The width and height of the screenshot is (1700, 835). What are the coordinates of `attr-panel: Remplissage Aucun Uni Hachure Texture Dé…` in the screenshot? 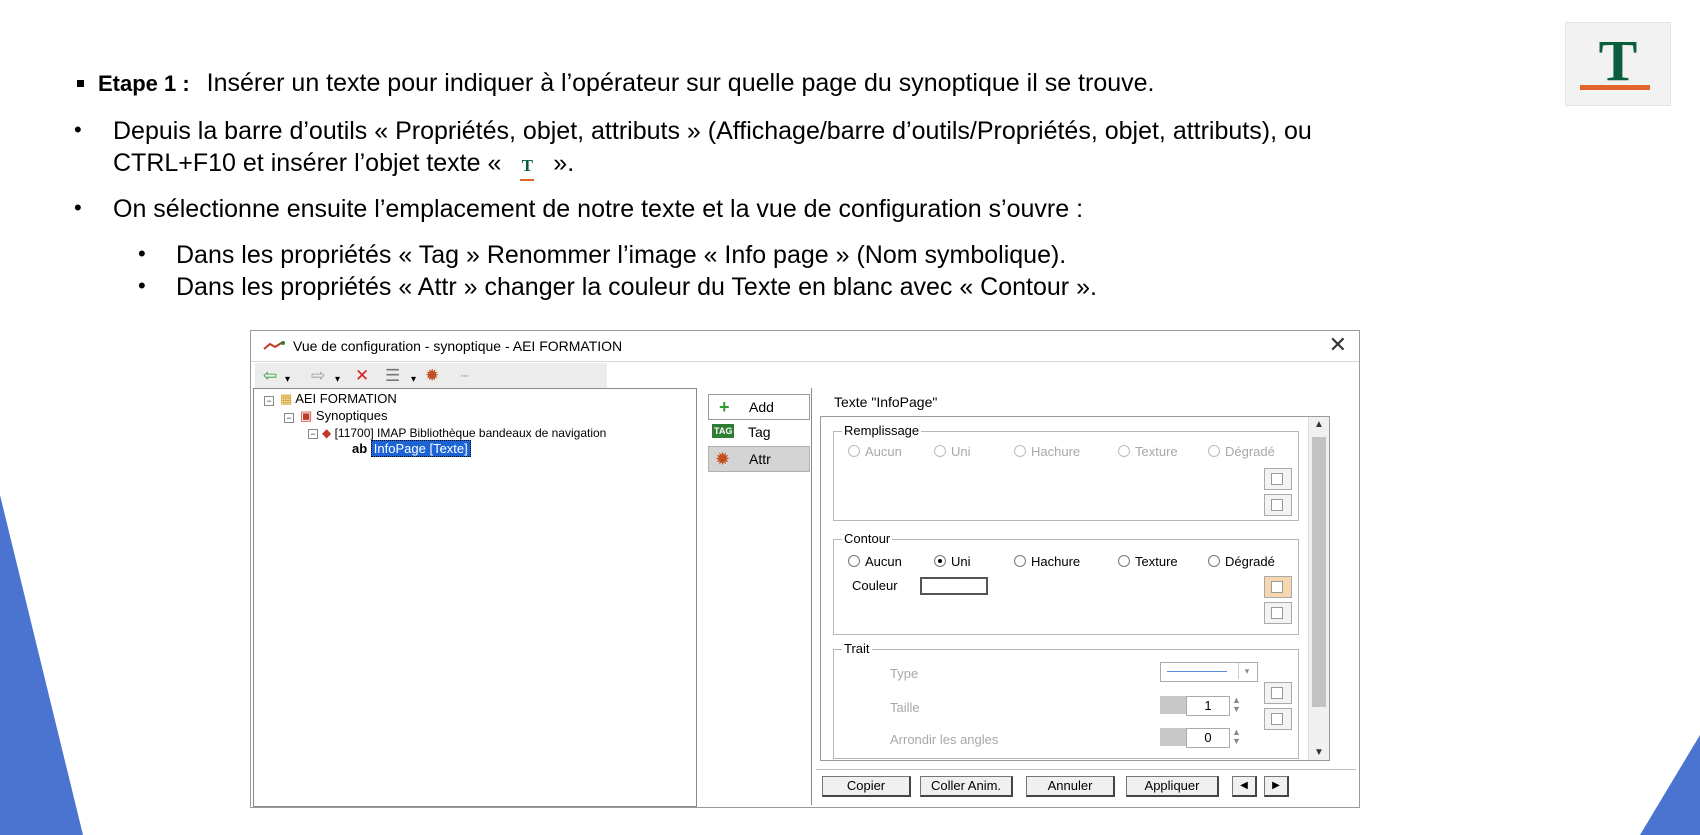 It's located at (1075, 588).